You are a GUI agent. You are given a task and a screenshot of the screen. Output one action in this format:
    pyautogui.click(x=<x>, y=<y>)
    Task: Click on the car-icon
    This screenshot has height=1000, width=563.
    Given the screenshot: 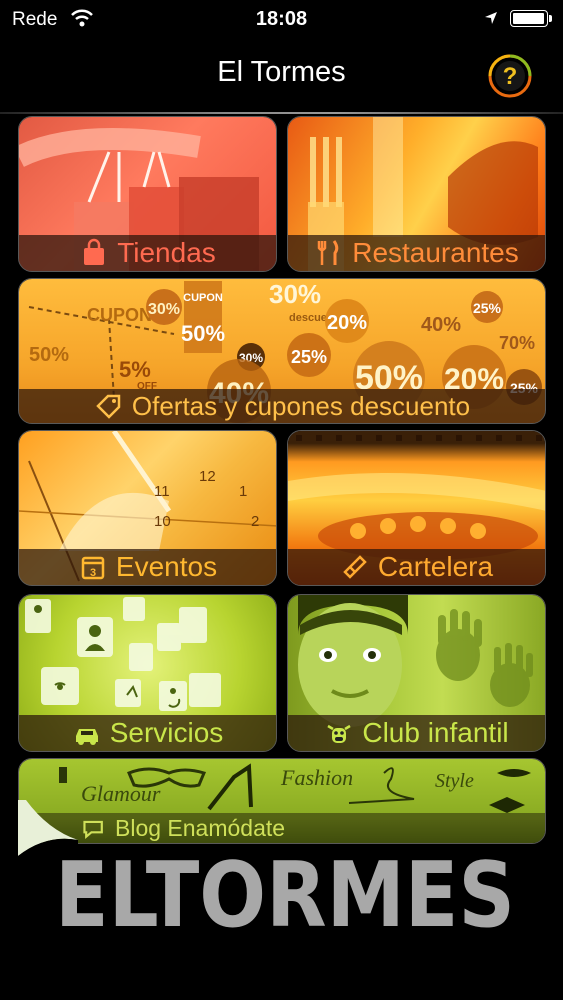 What is the action you would take?
    pyautogui.click(x=86, y=737)
    